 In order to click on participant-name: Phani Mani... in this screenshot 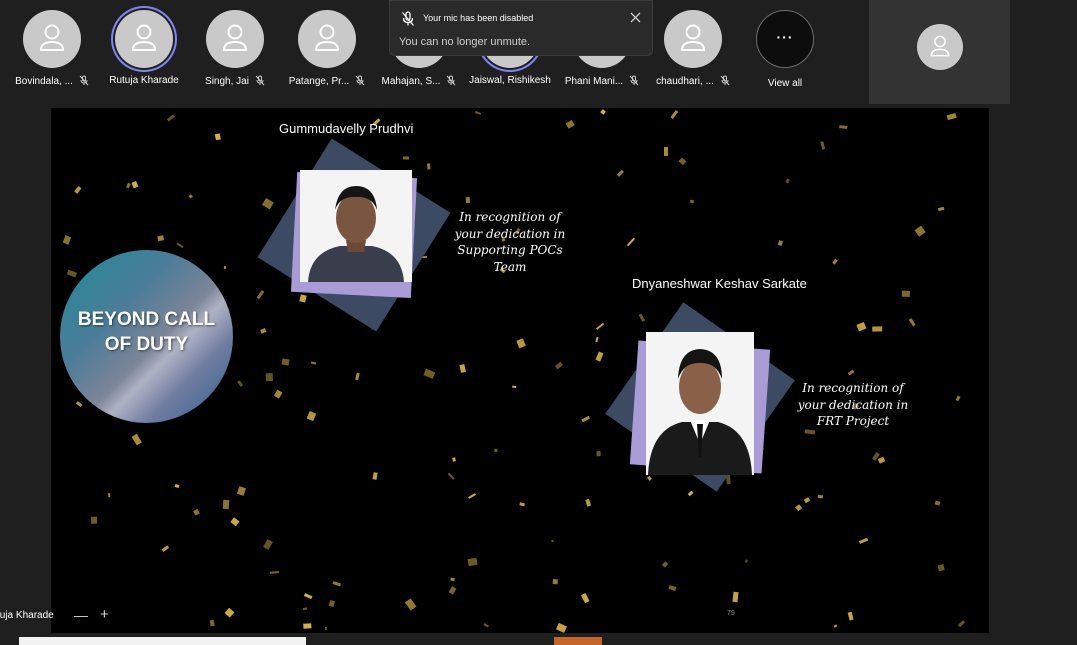, I will do `click(594, 81)`.